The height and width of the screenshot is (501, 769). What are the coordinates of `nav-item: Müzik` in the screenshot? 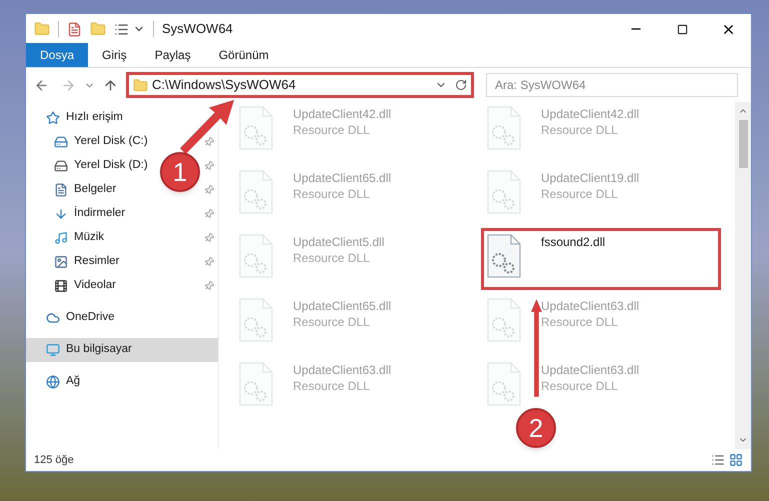 It's located at (89, 238).